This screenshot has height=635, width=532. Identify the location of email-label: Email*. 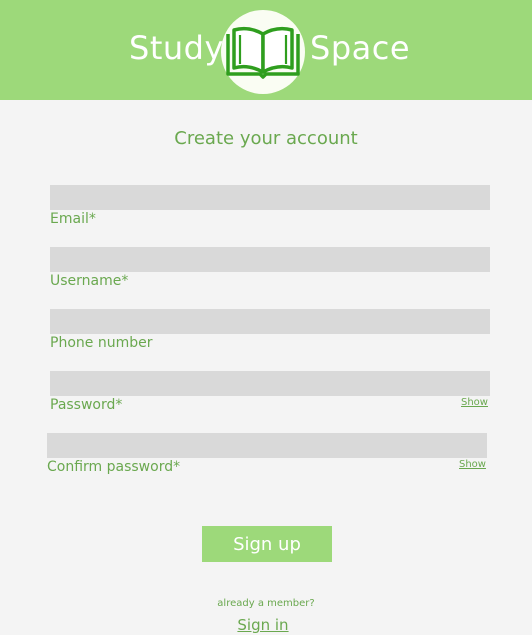
(73, 219).